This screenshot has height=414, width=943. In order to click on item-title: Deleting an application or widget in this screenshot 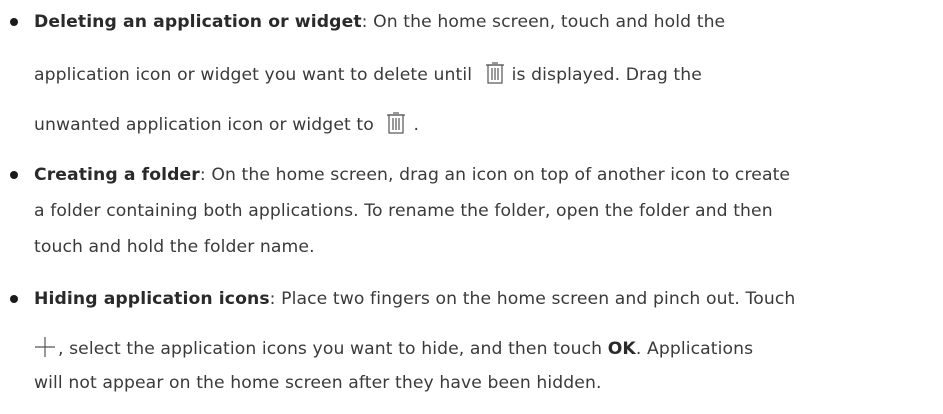, I will do `click(198, 22)`.